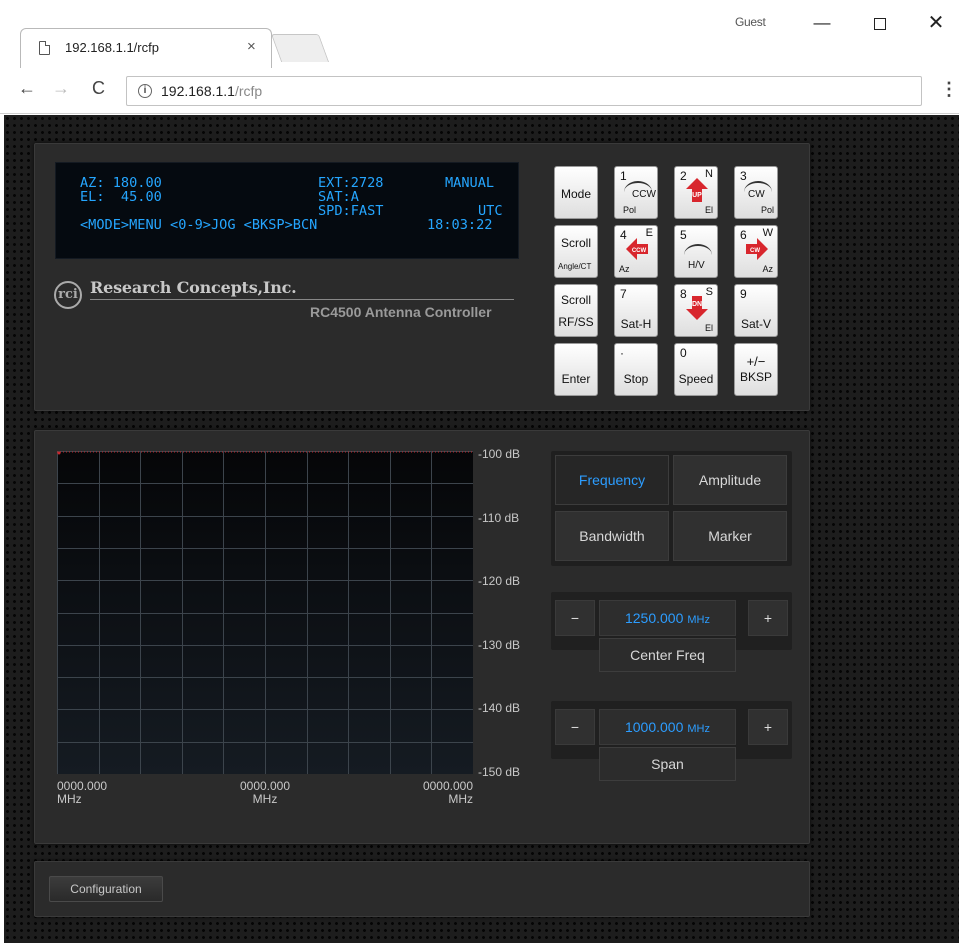 The height and width of the screenshot is (943, 959). I want to click on spectrum-plot, so click(265, 612).